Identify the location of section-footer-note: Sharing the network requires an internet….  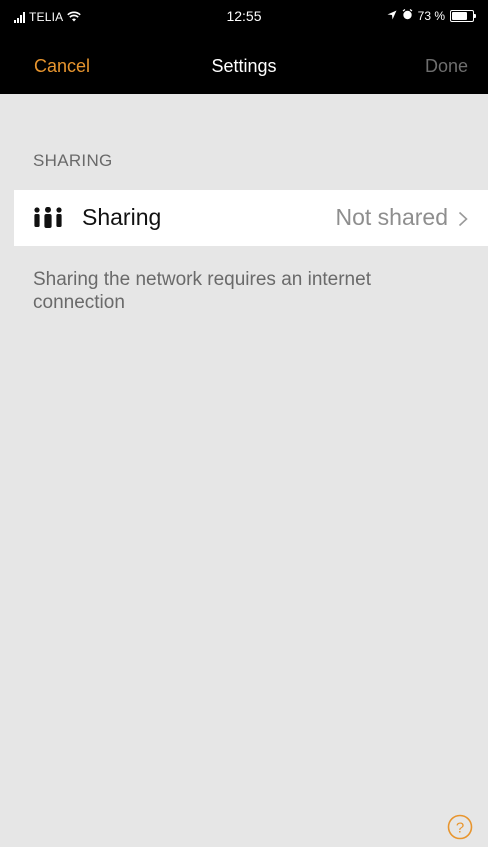
(202, 291).